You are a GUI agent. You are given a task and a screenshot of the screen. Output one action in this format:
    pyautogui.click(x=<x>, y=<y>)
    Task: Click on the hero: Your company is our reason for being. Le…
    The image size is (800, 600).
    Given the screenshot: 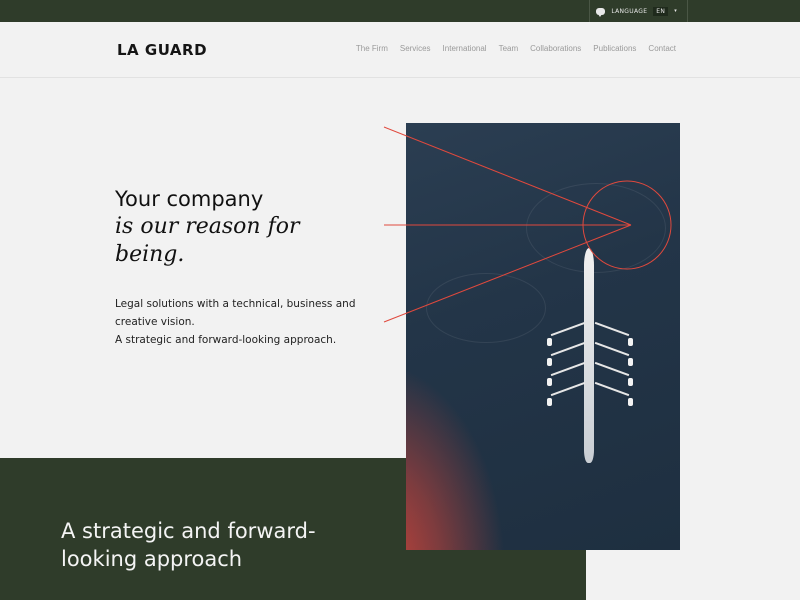 What is the action you would take?
    pyautogui.click(x=250, y=267)
    